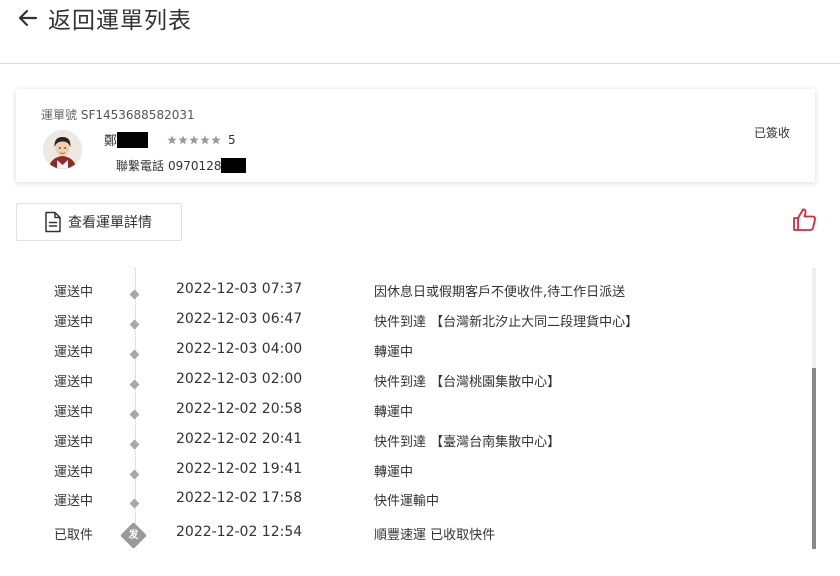  What do you see at coordinates (804, 219) in the screenshot?
I see `thumbs-up-icon` at bounding box center [804, 219].